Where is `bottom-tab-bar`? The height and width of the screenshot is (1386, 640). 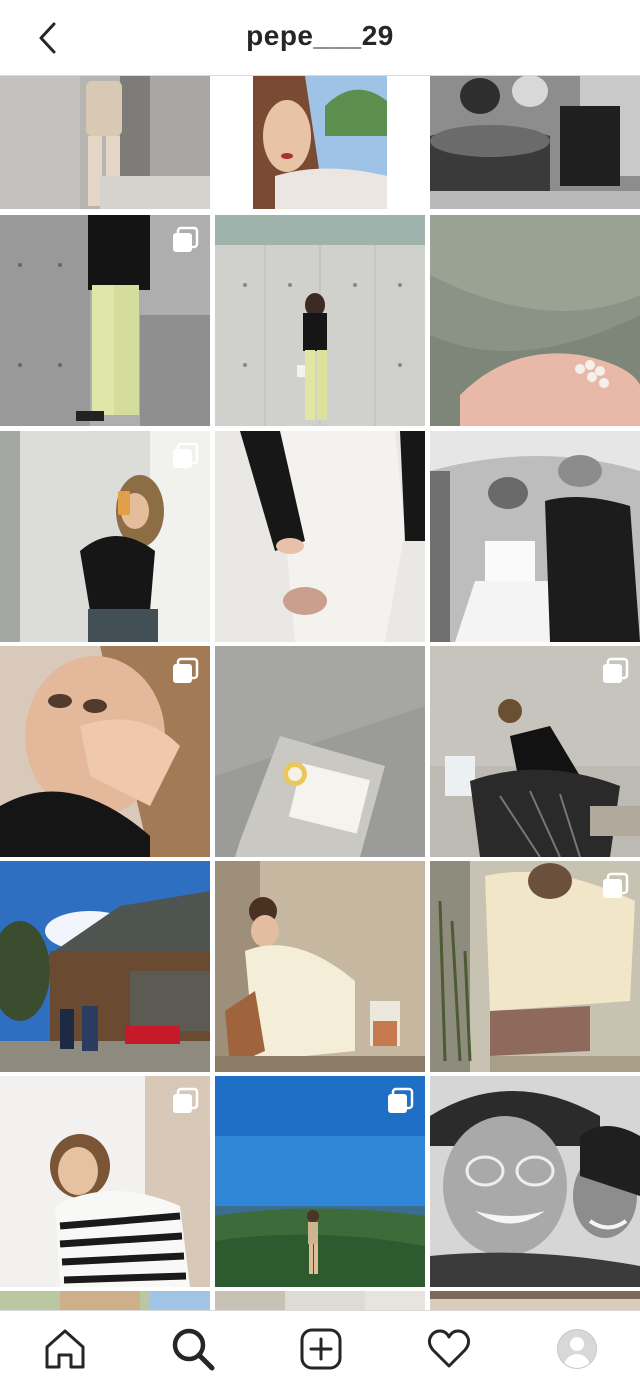
bottom-tab-bar is located at coordinates (320, 1348).